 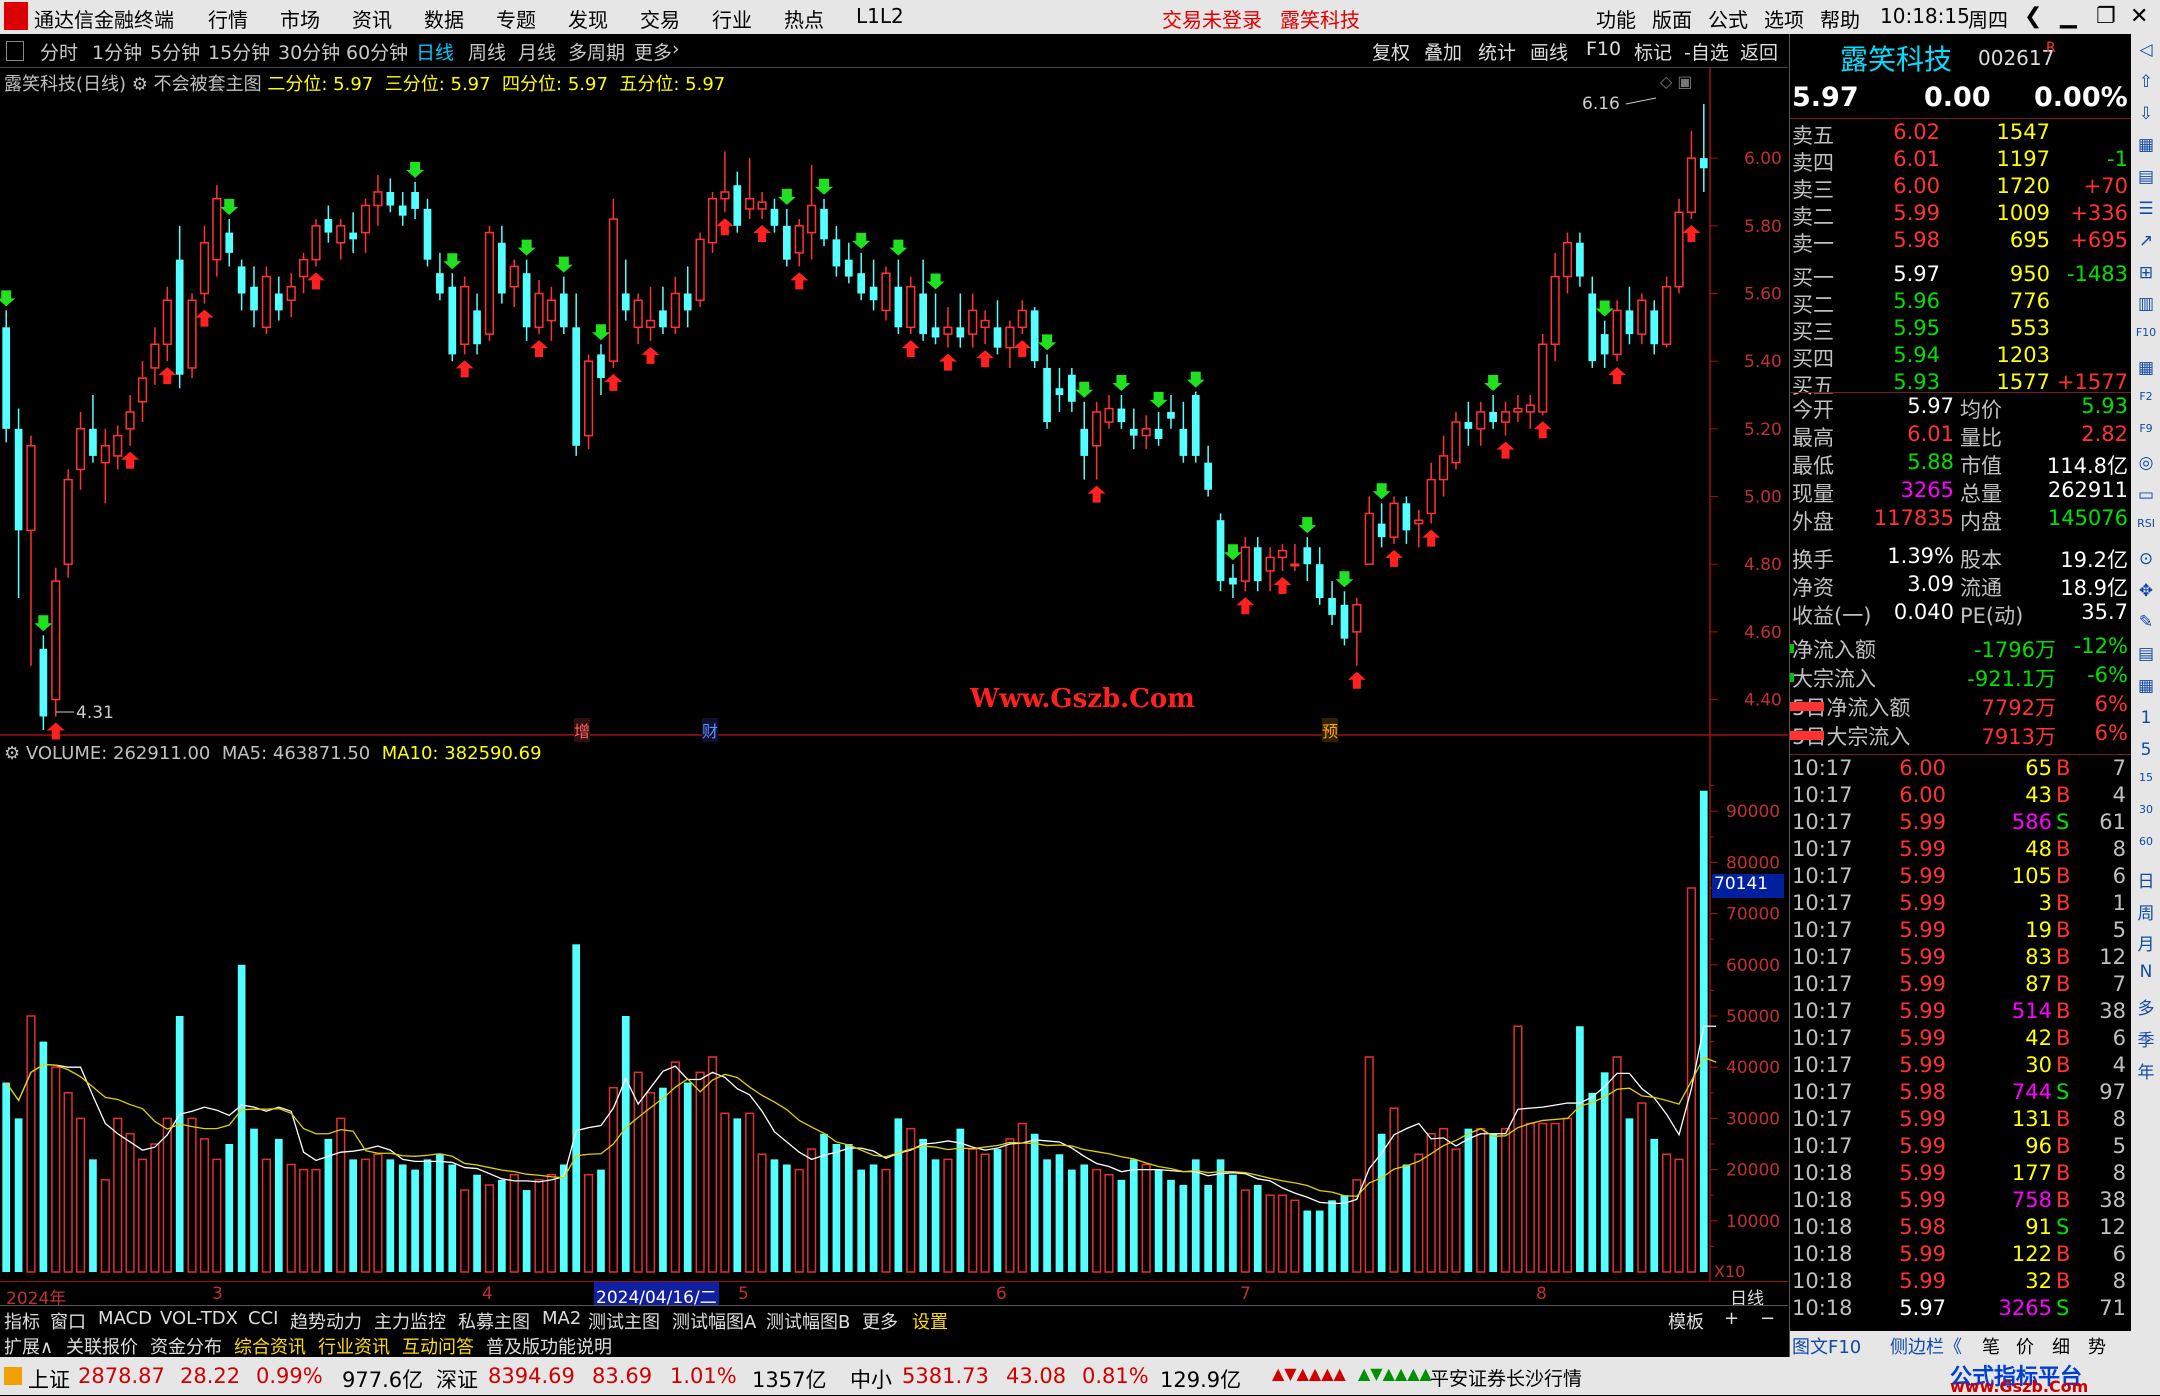 What do you see at coordinates (1926, 1346) in the screenshot?
I see `tab-sidebar: 侧边栏《` at bounding box center [1926, 1346].